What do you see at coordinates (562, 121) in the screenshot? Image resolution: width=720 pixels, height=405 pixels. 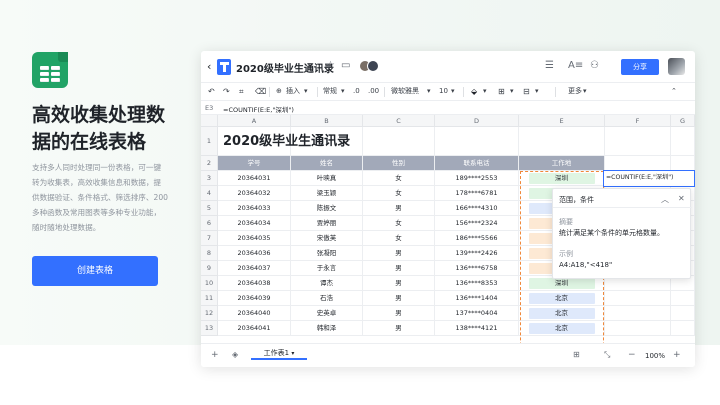 I see `column-header-e: E` at bounding box center [562, 121].